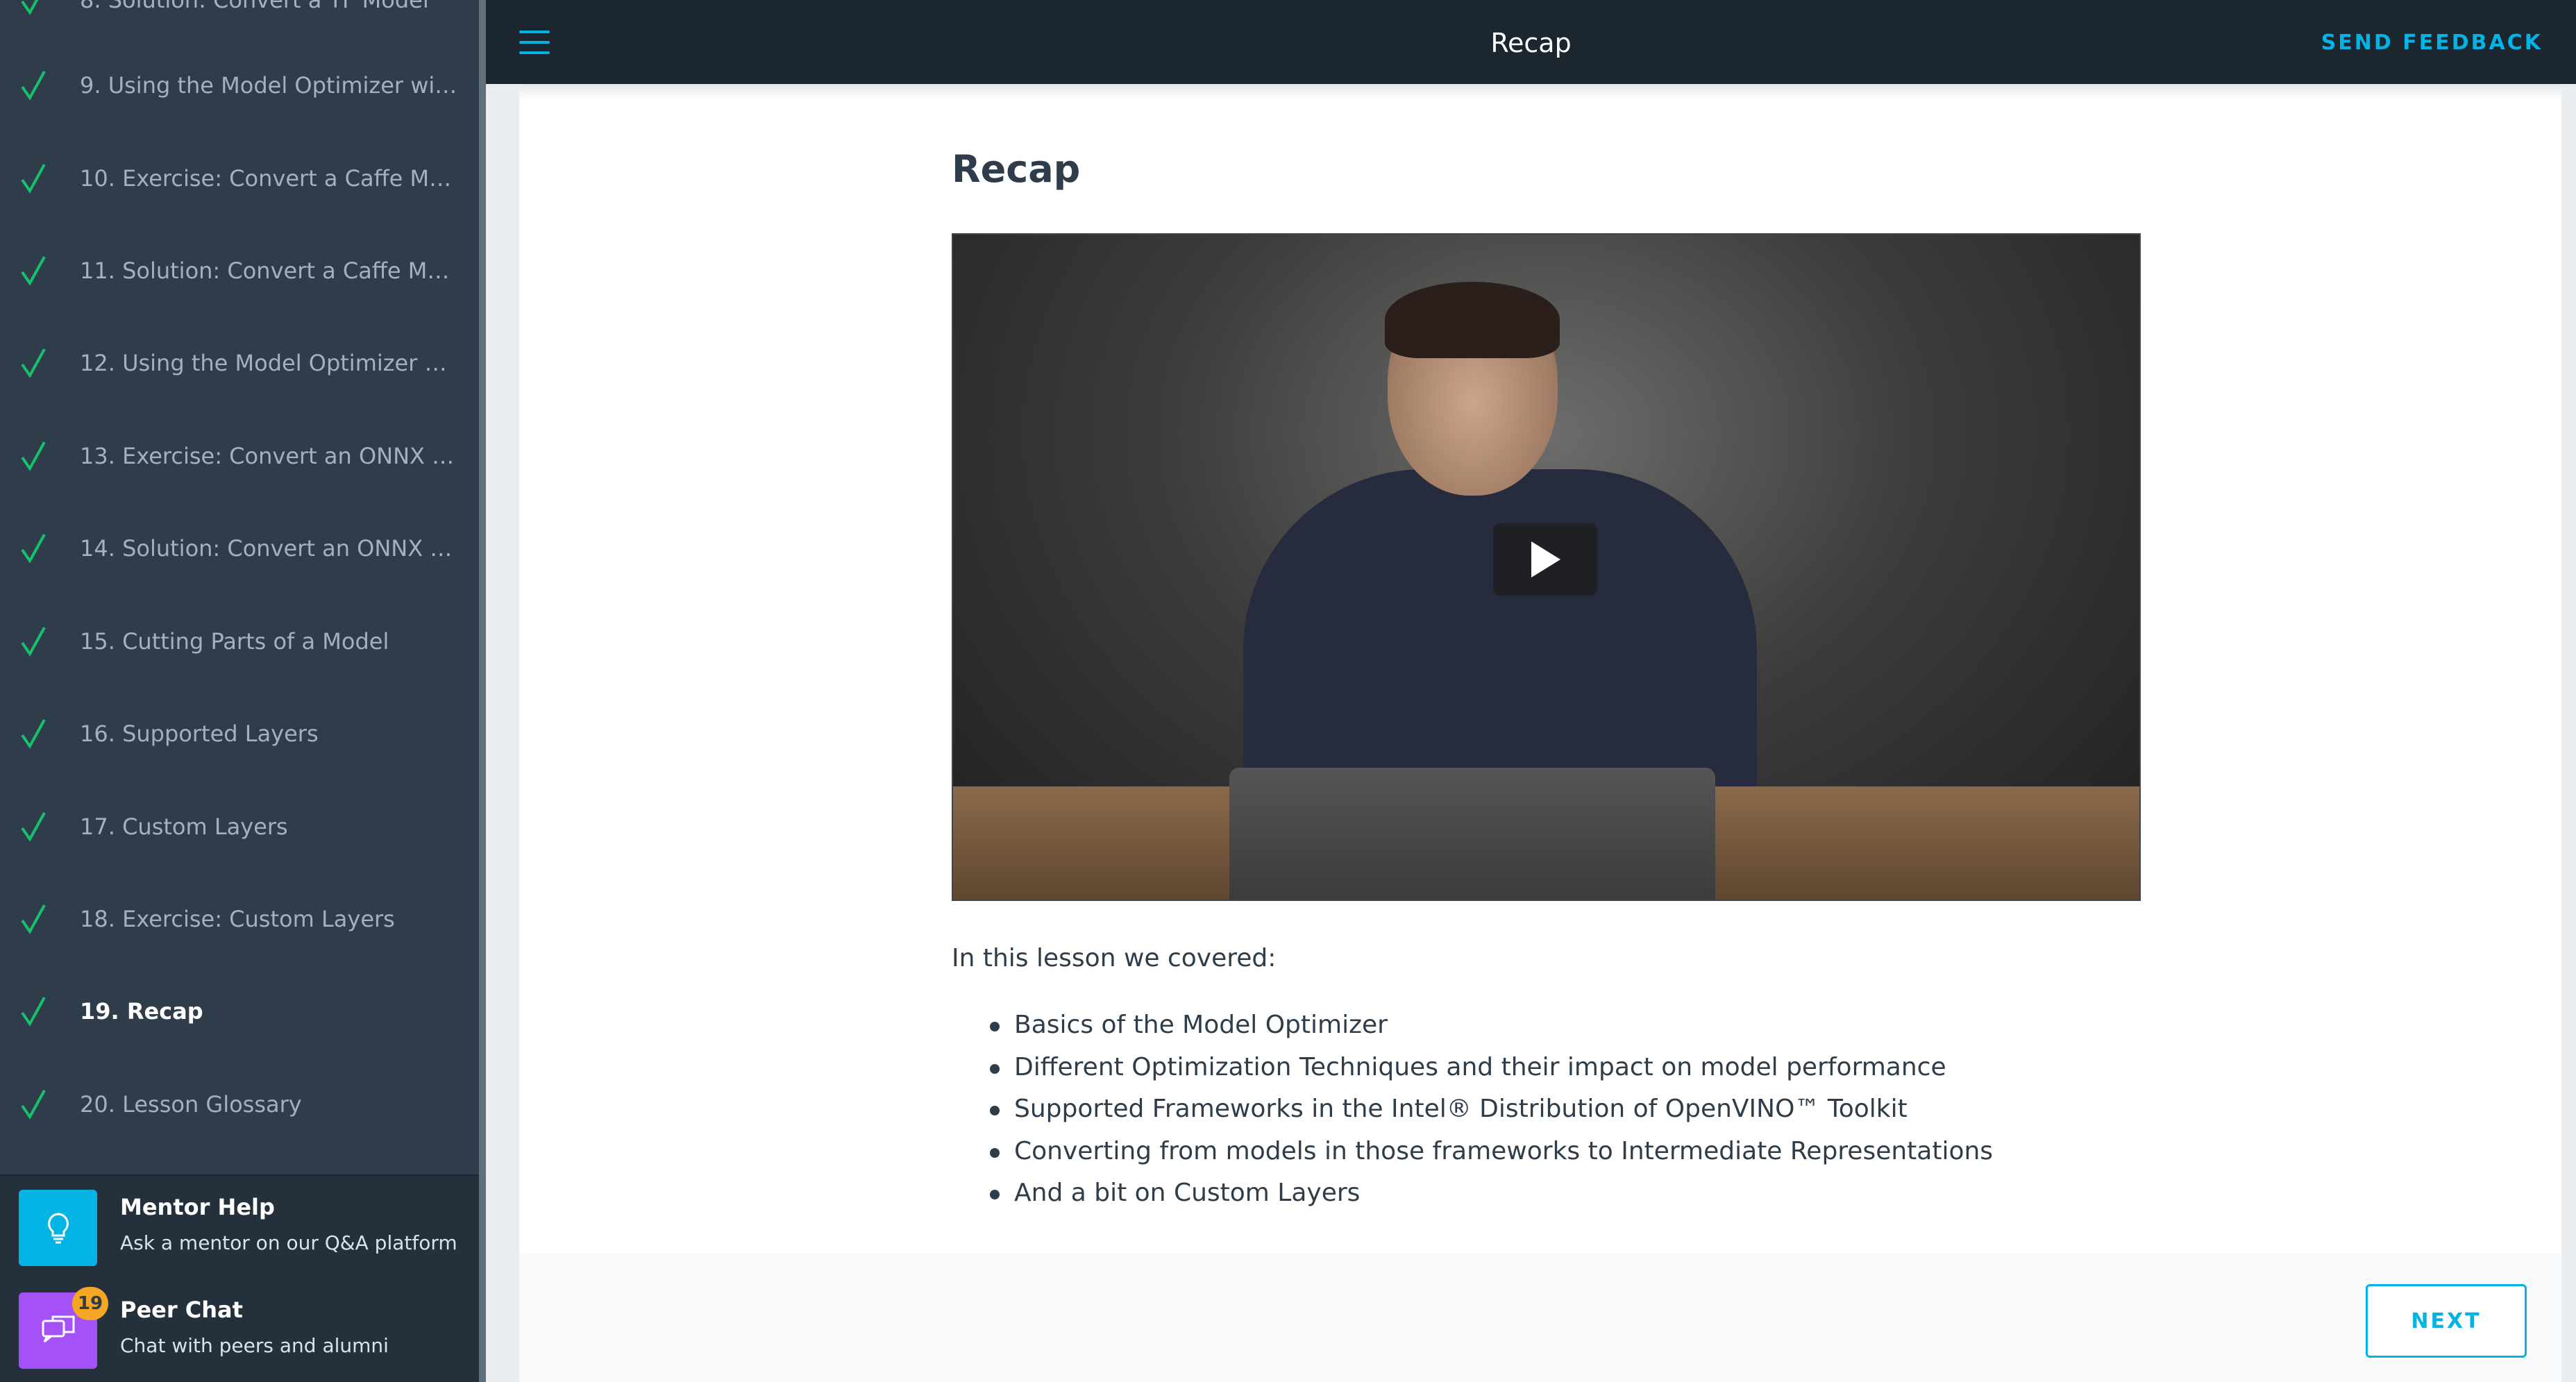 This screenshot has height=1382, width=2576. What do you see at coordinates (239, 1011) in the screenshot?
I see `lesson-item-19: 19. Recap` at bounding box center [239, 1011].